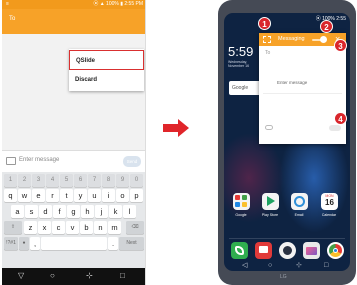 This screenshot has width=357, height=285. I want to click on letter-key: f, so click(59, 211).